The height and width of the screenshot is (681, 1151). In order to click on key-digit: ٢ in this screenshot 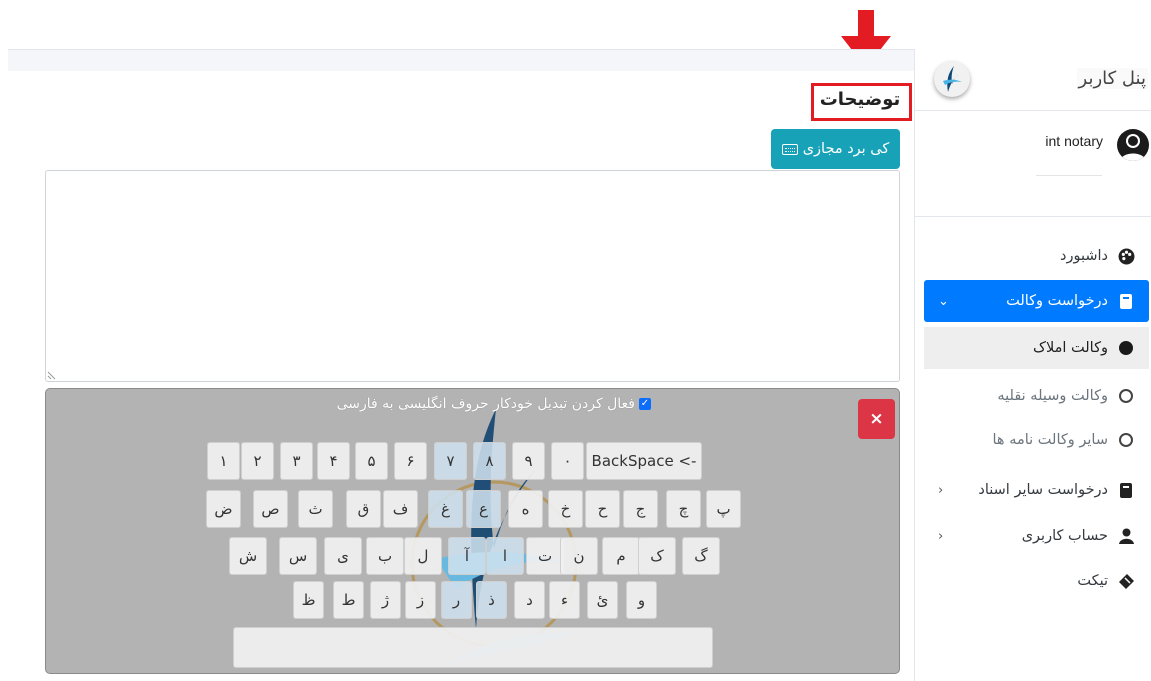, I will do `click(257, 461)`.